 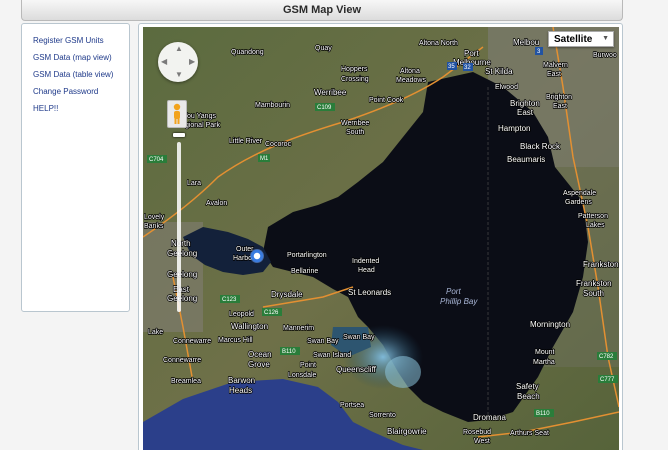 I want to click on place-label: Meadows, so click(x=411, y=80).